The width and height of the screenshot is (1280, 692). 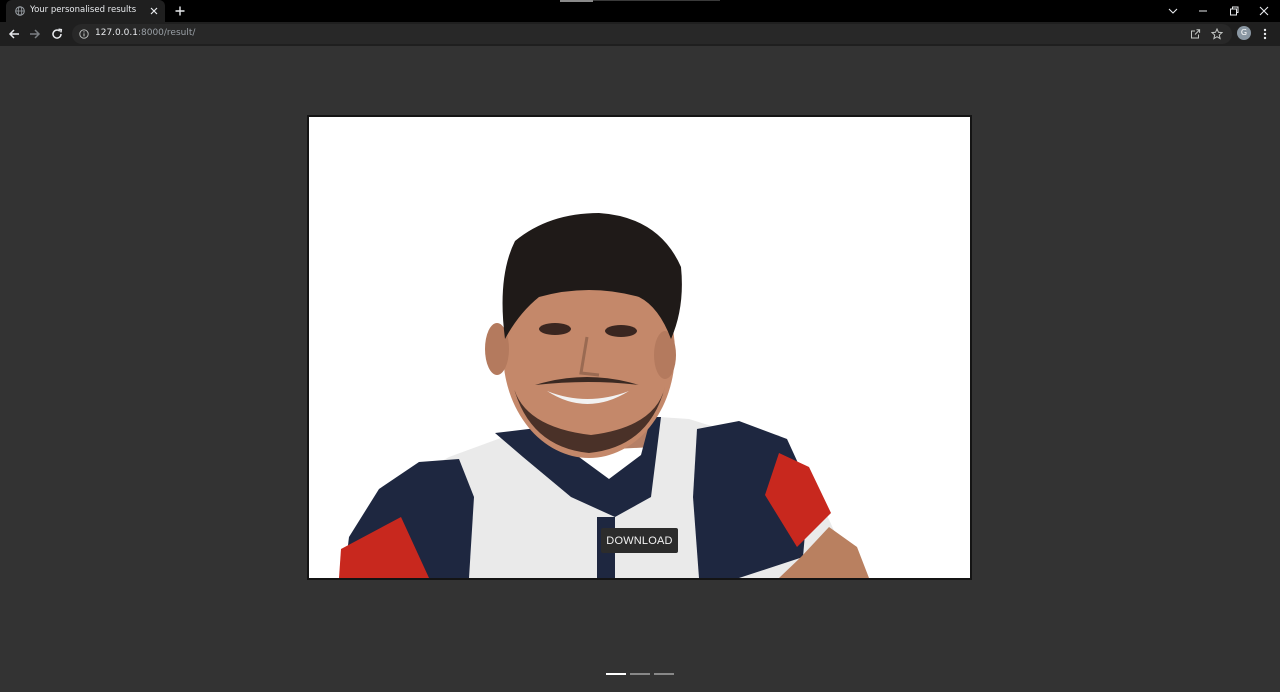 I want to click on site-info-icon, so click(x=84, y=34).